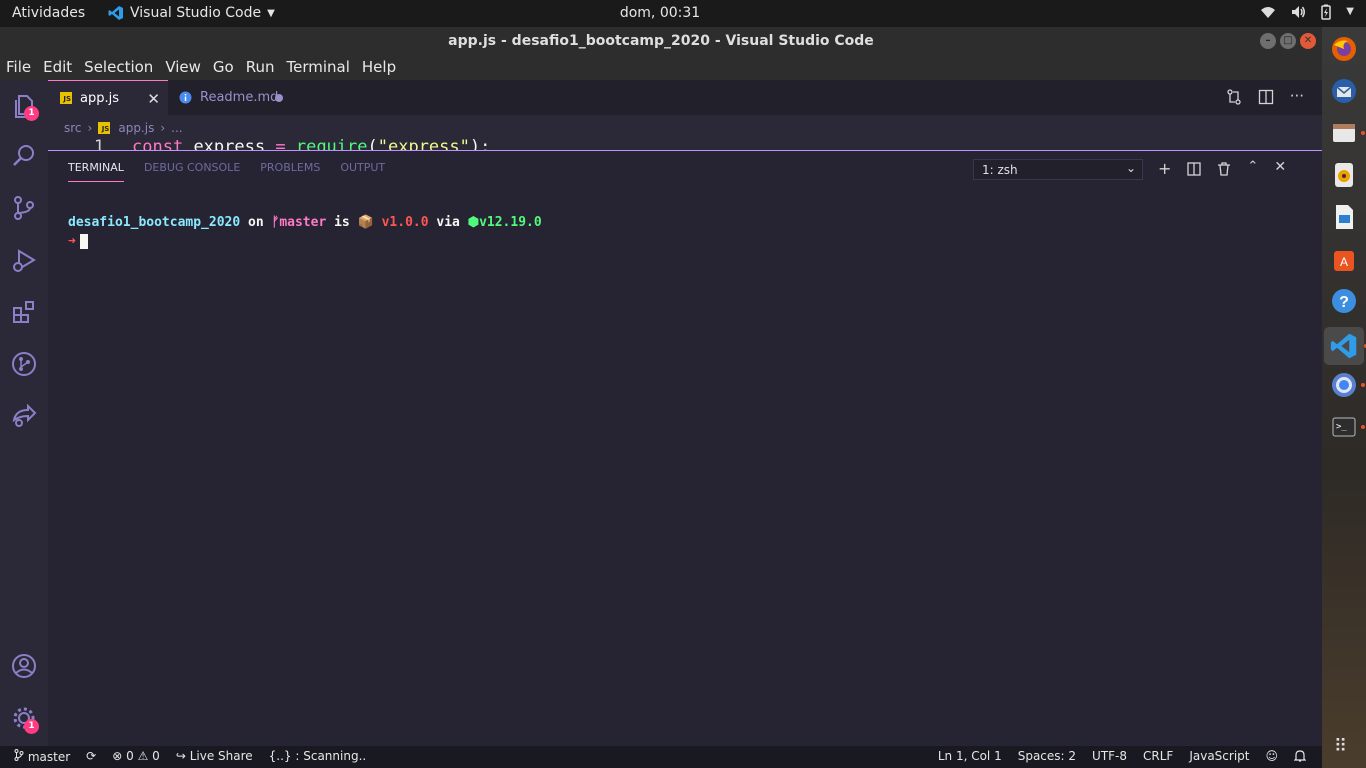  Describe the element at coordinates (263, 67) in the screenshot. I see `menu-run: Run` at that location.